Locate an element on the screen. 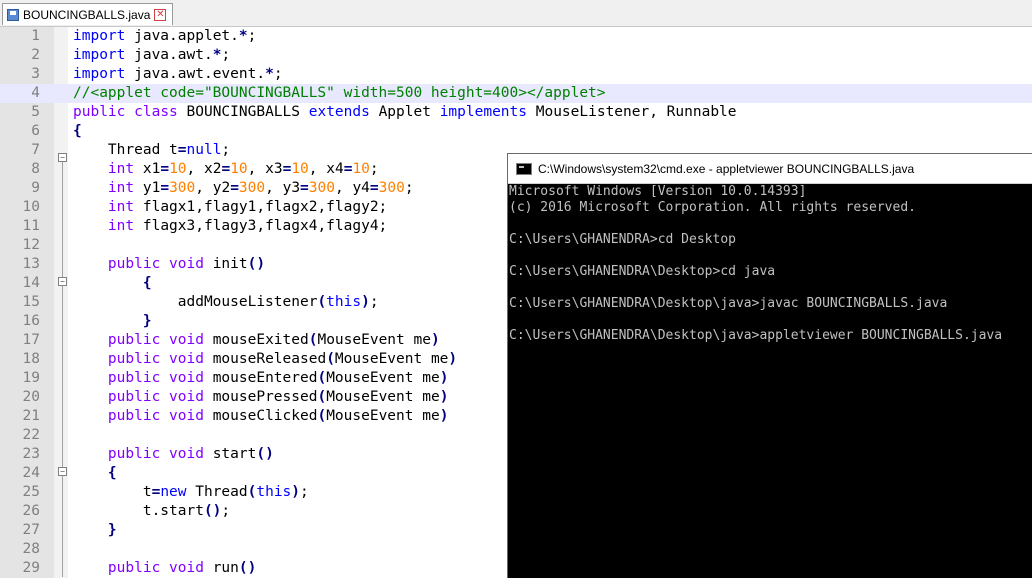 This screenshot has height=578, width=1032. code-token: y1 is located at coordinates (147, 188).